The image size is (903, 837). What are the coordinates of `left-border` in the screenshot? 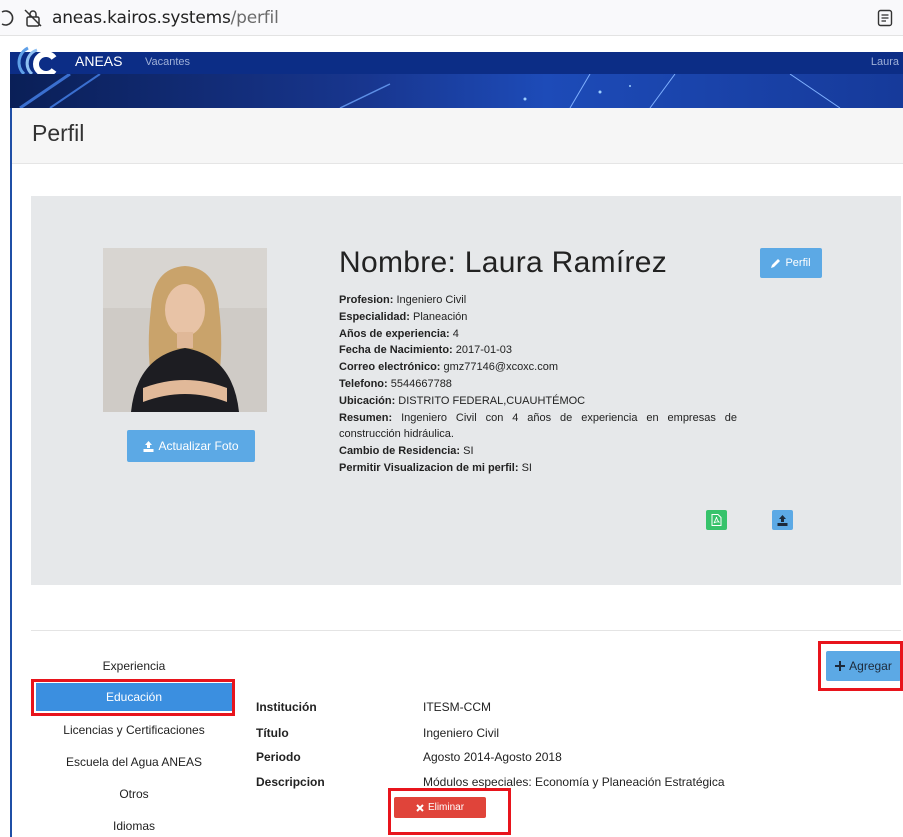 It's located at (11, 472).